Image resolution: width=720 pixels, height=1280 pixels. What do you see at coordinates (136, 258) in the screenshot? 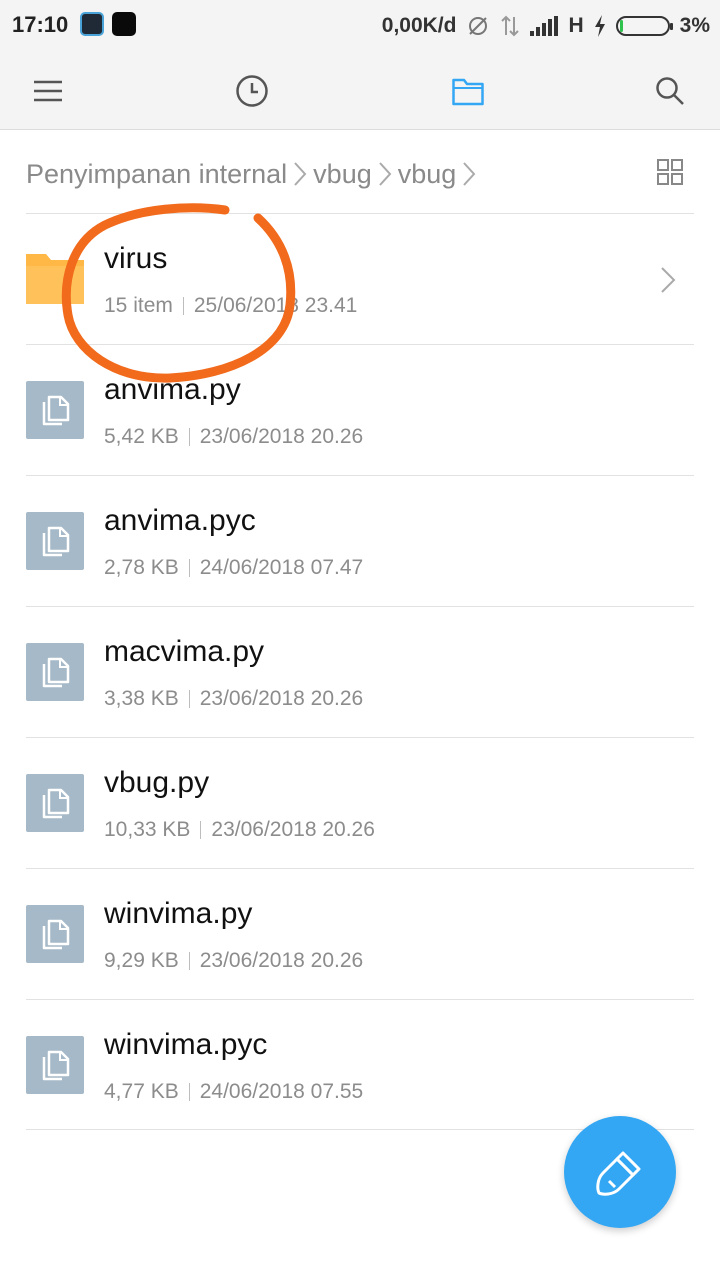
I see `file-name: virus` at bounding box center [136, 258].